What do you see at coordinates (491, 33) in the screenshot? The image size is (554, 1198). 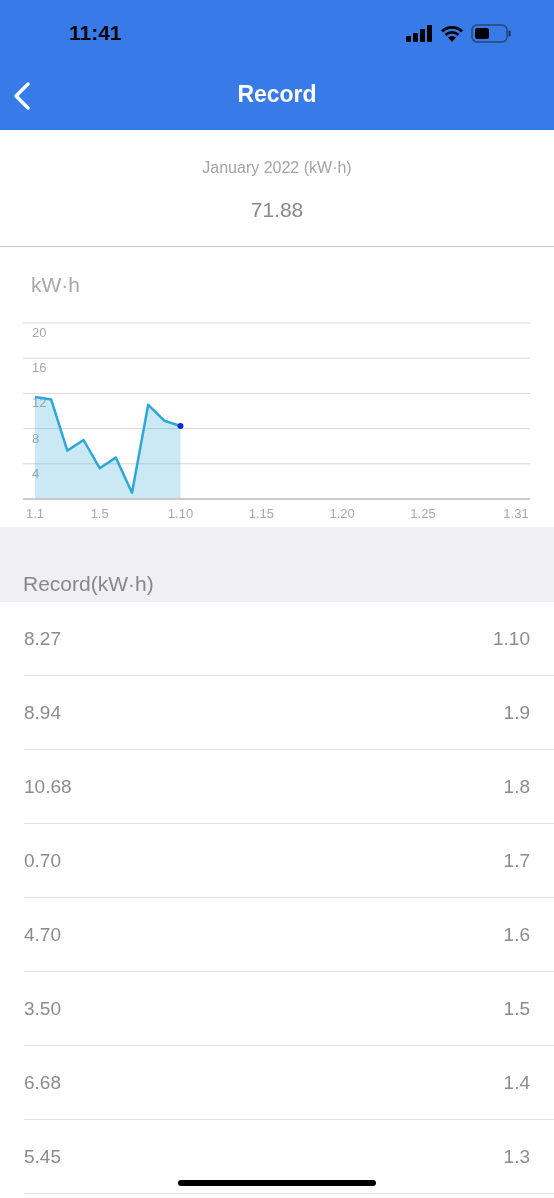 I see `battery-icon` at bounding box center [491, 33].